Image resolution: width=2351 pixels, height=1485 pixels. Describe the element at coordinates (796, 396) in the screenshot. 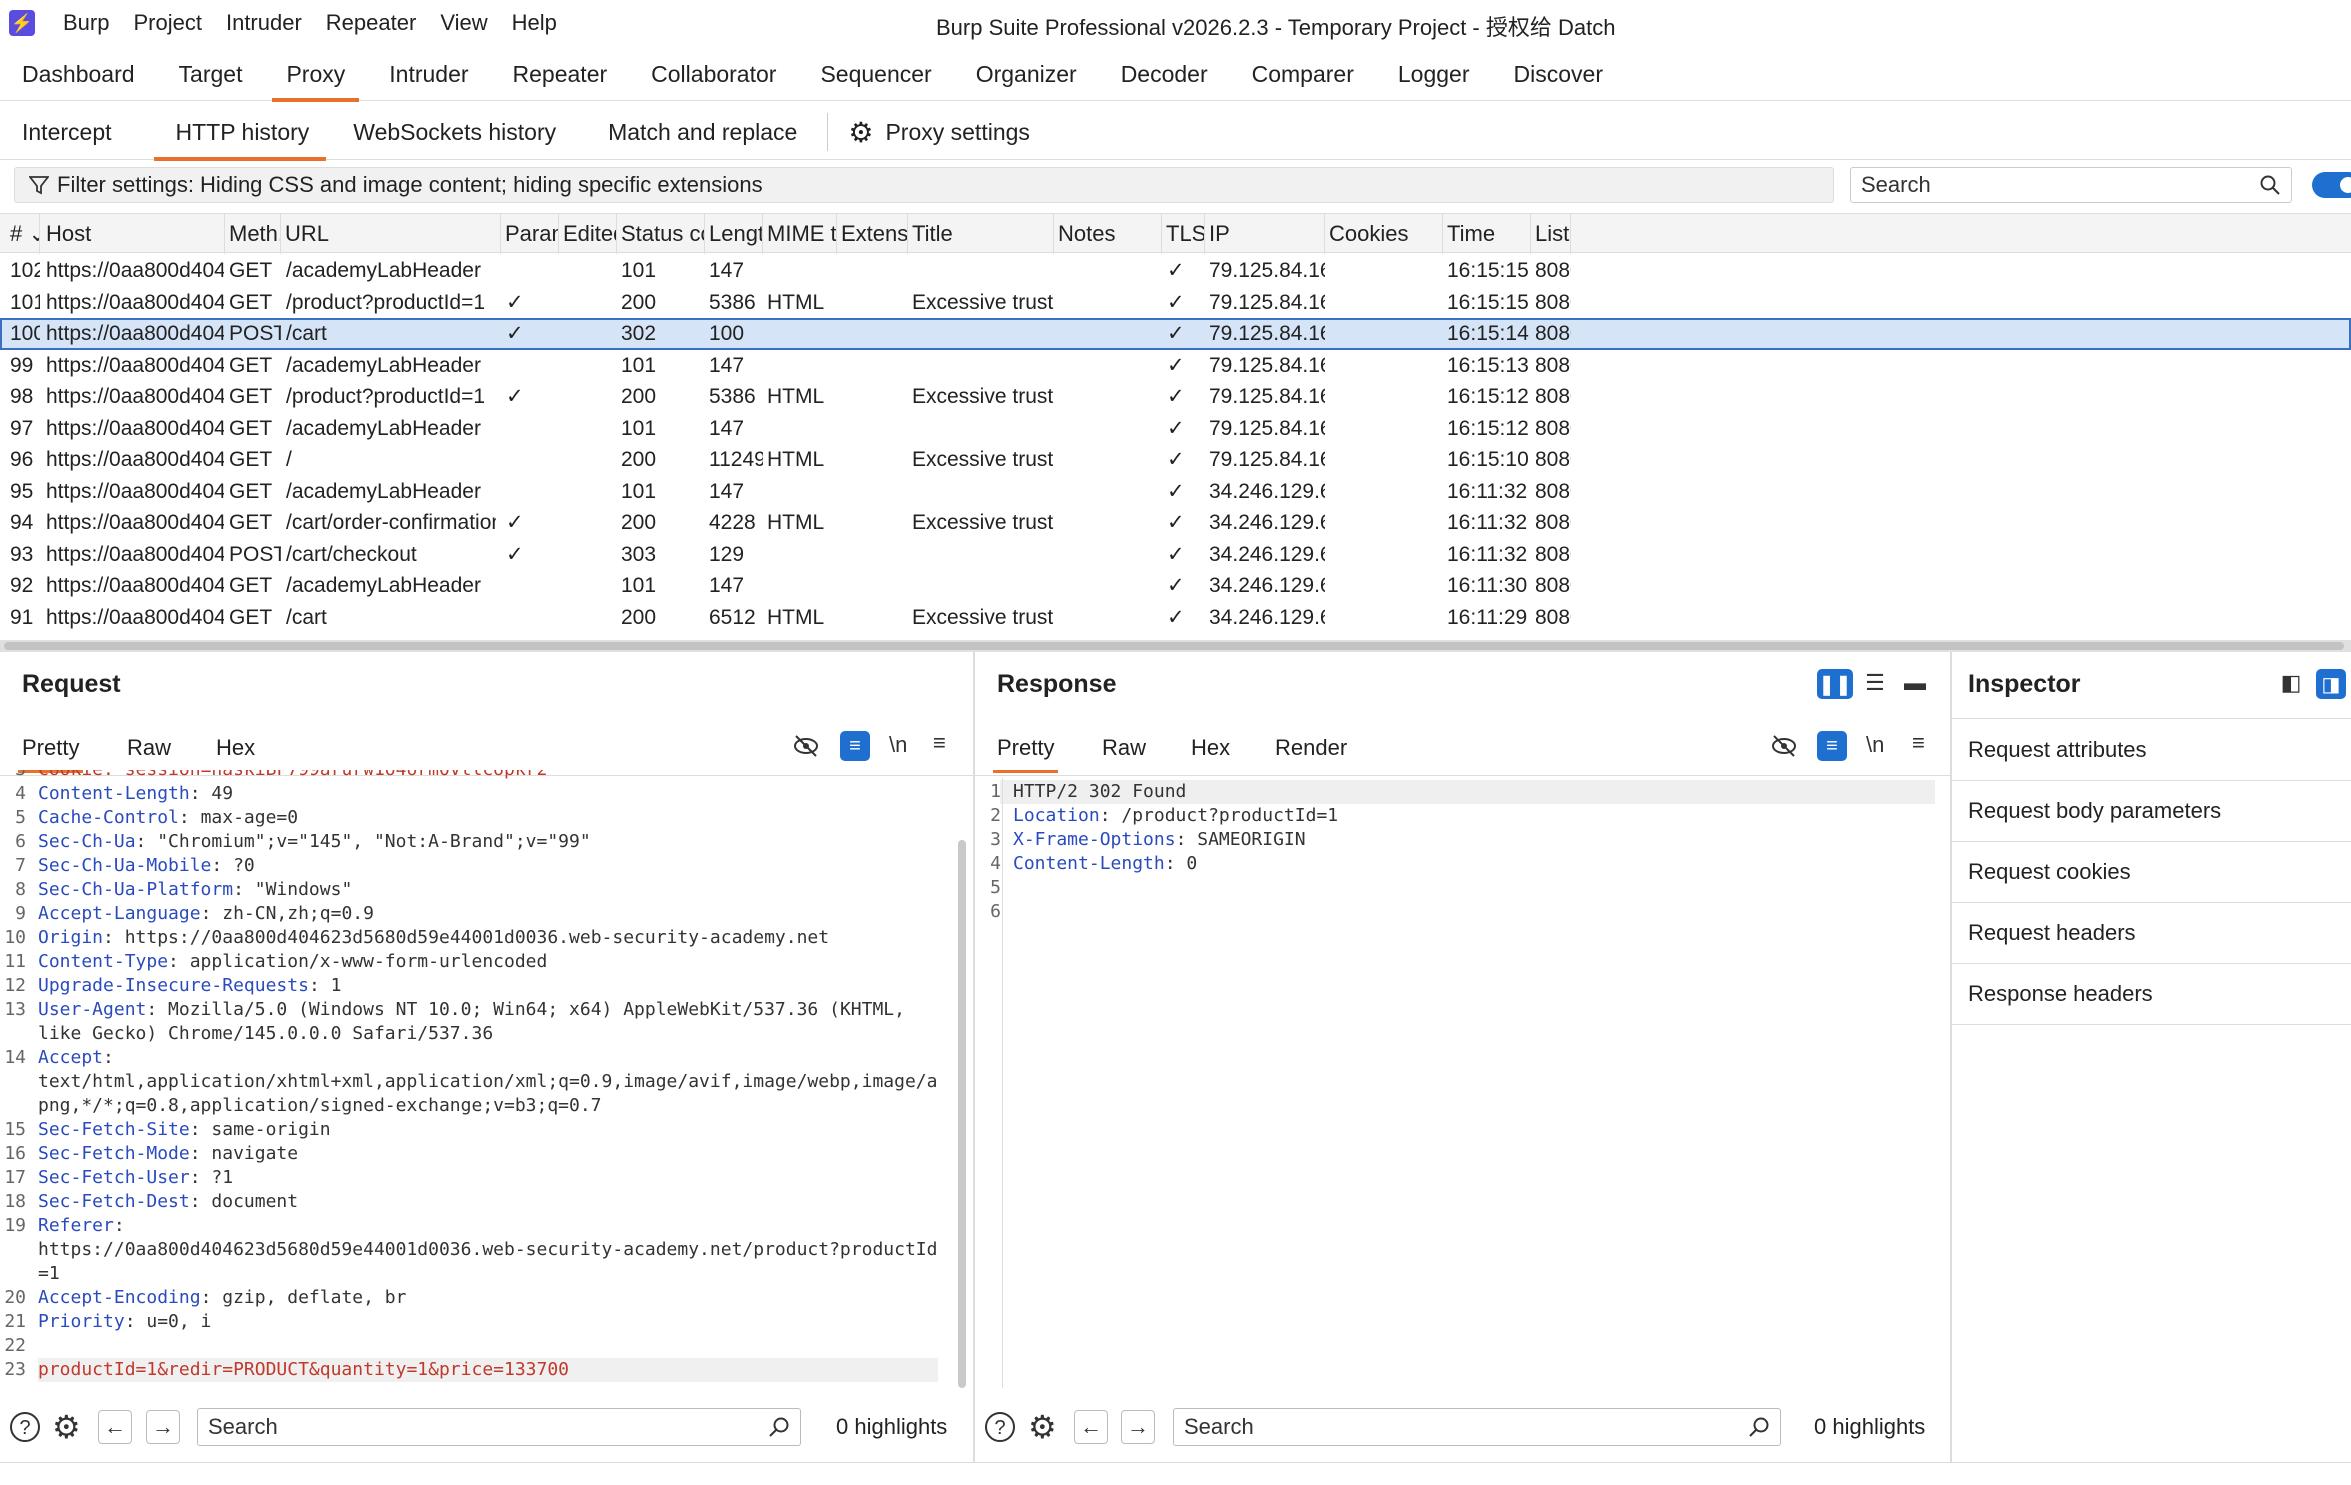

I see `cell-mime: HTML` at that location.